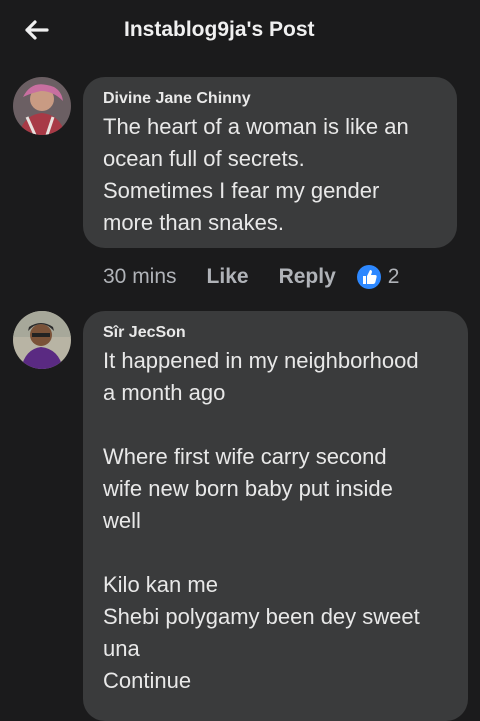 The height and width of the screenshot is (721, 480). I want to click on like-button: Like, so click(228, 277).